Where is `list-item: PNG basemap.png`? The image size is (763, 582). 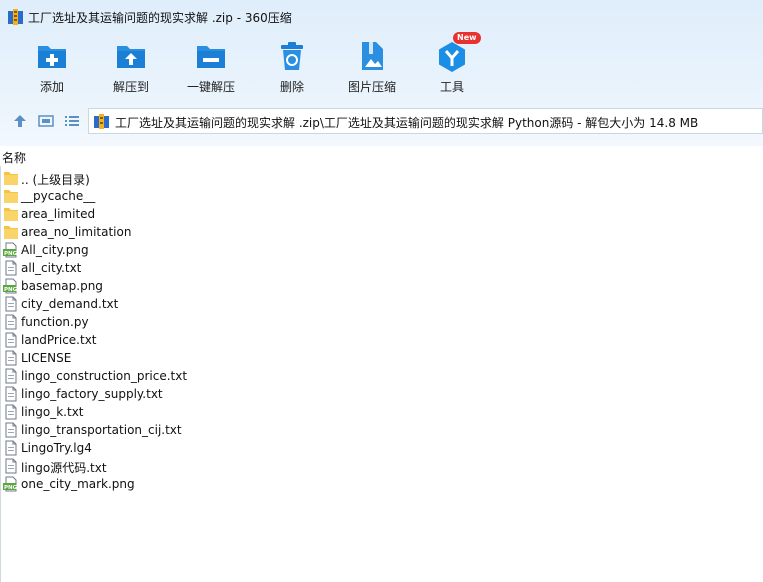 list-item: PNG basemap.png is located at coordinates (381, 286).